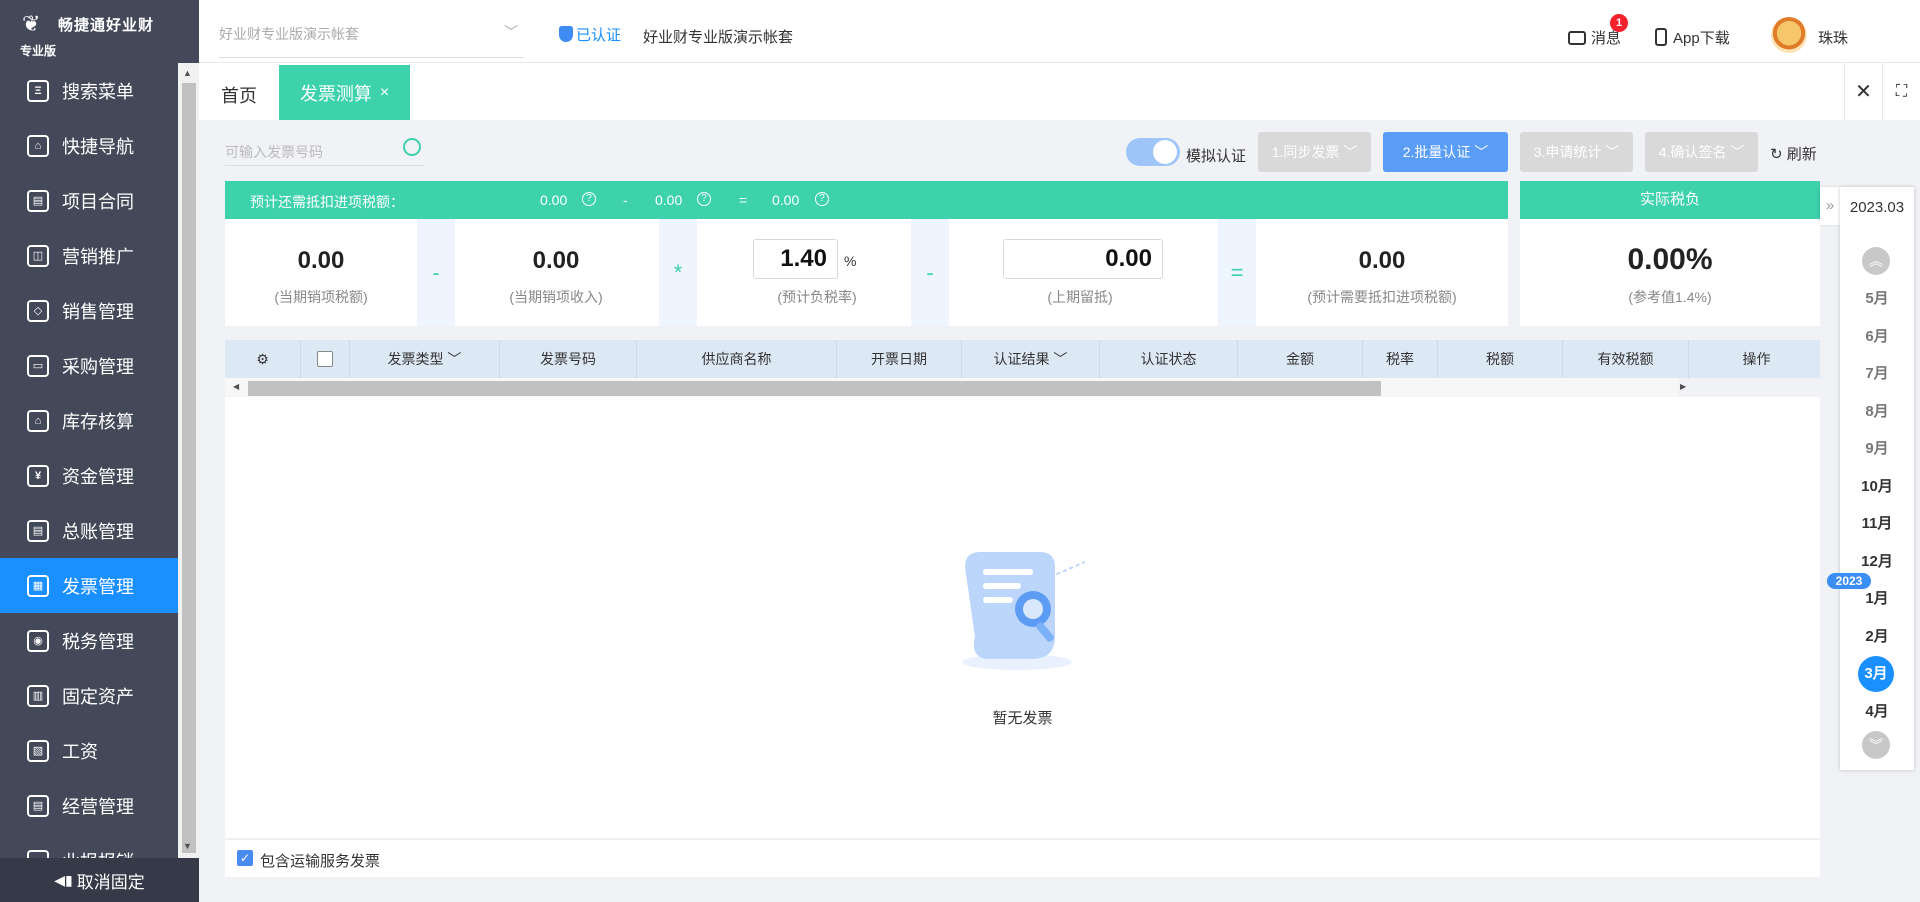 The image size is (1920, 902). Describe the element at coordinates (1830, 206) in the screenshot. I see `collapse-panel-icon: »` at that location.